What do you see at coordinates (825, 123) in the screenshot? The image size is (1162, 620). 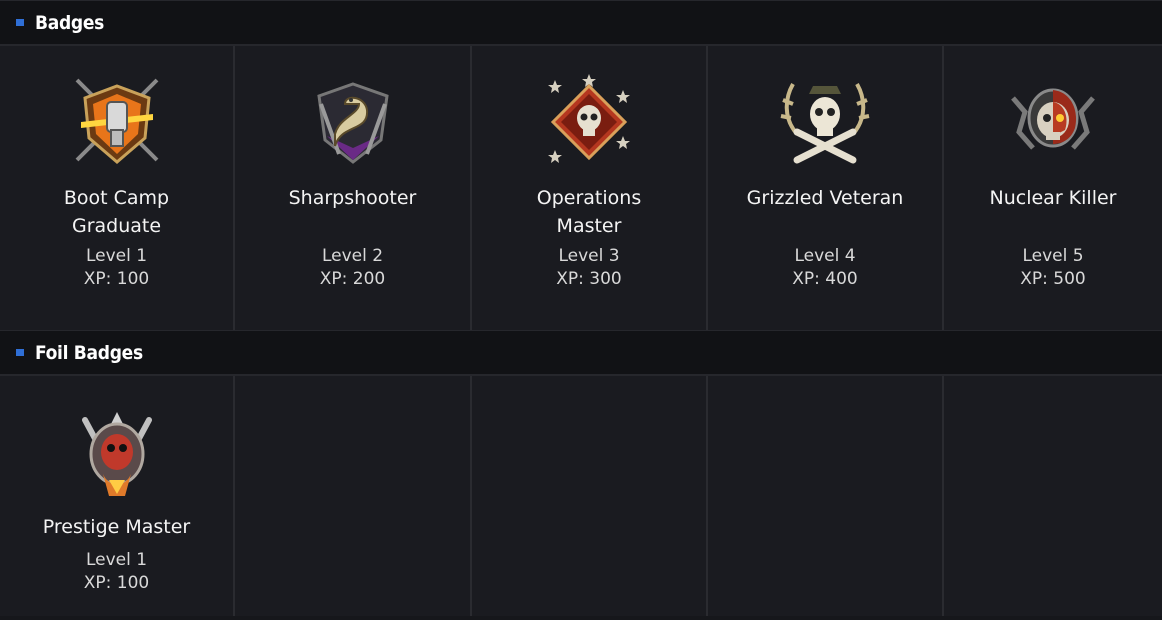 I see `skull-crossbones-antlers-icon` at bounding box center [825, 123].